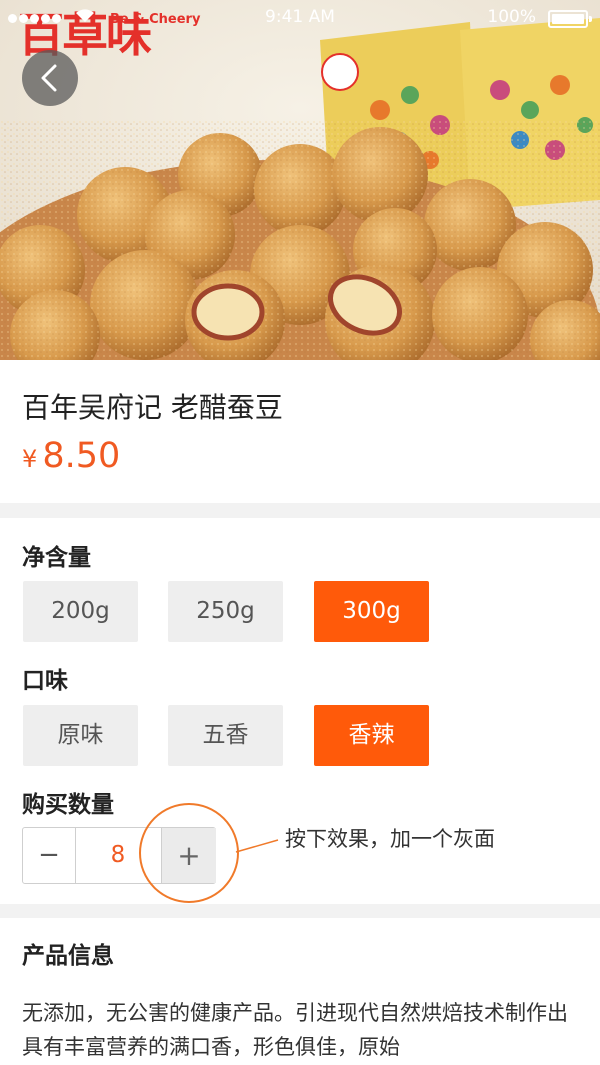  Describe the element at coordinates (68, 956) in the screenshot. I see `product-info-title: 产品信息` at that location.